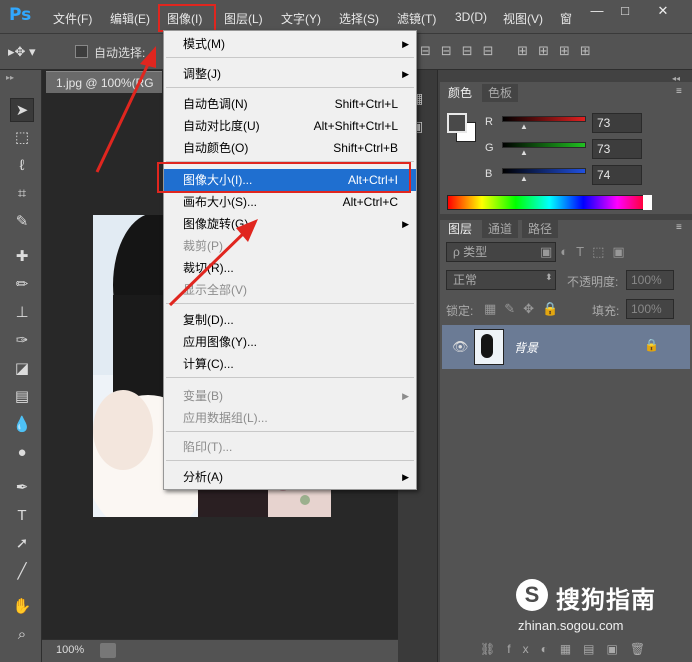  Describe the element at coordinates (606, 600) in the screenshot. I see `watermark-brand: 搜狗指南` at that location.